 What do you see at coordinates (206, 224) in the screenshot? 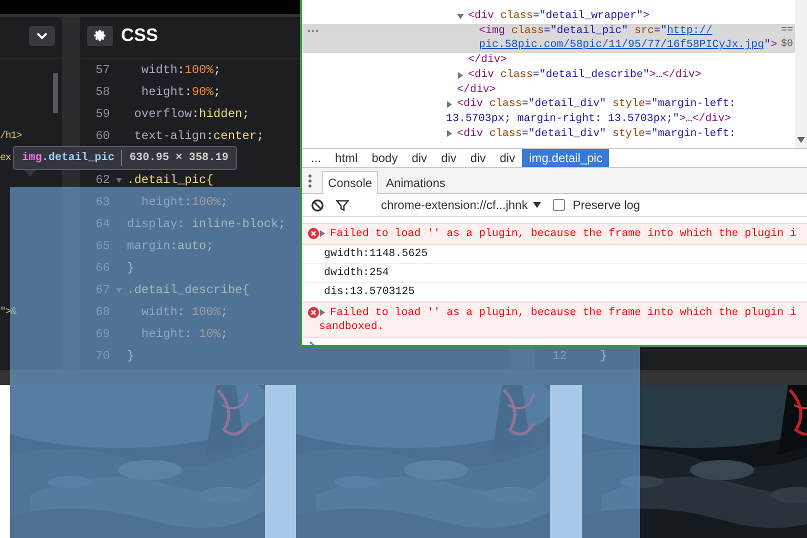
I see `code-line: display: inline-block;` at bounding box center [206, 224].